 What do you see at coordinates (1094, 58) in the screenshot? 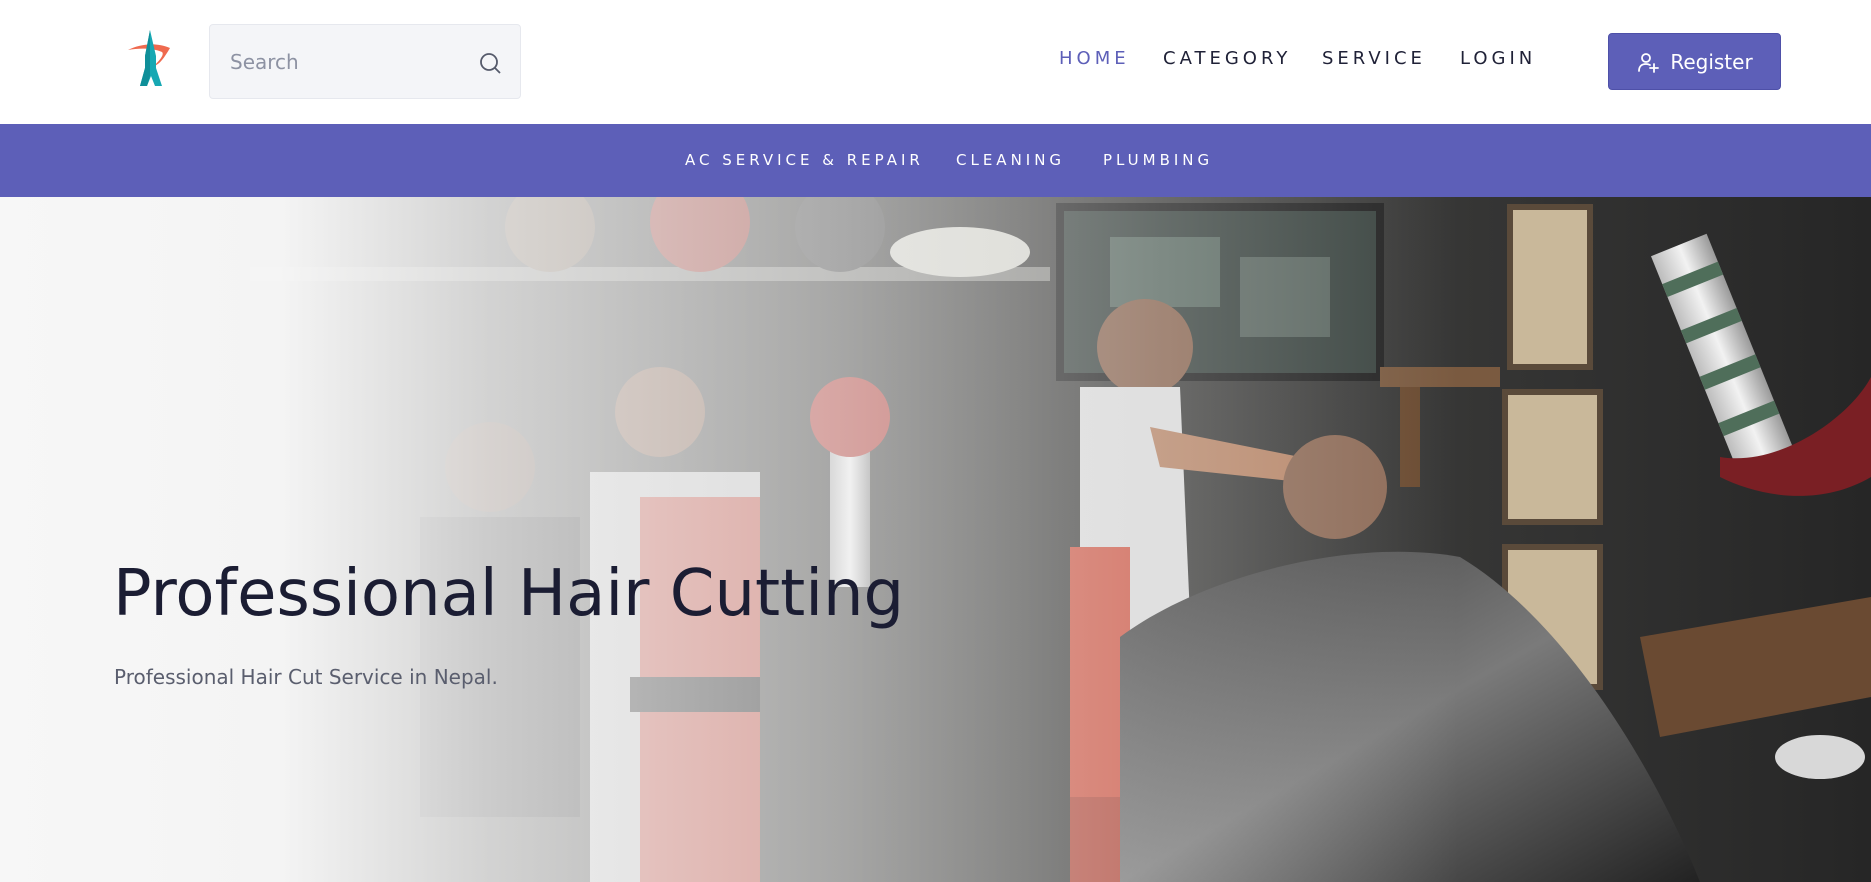
I see `nav-home: HOME` at bounding box center [1094, 58].